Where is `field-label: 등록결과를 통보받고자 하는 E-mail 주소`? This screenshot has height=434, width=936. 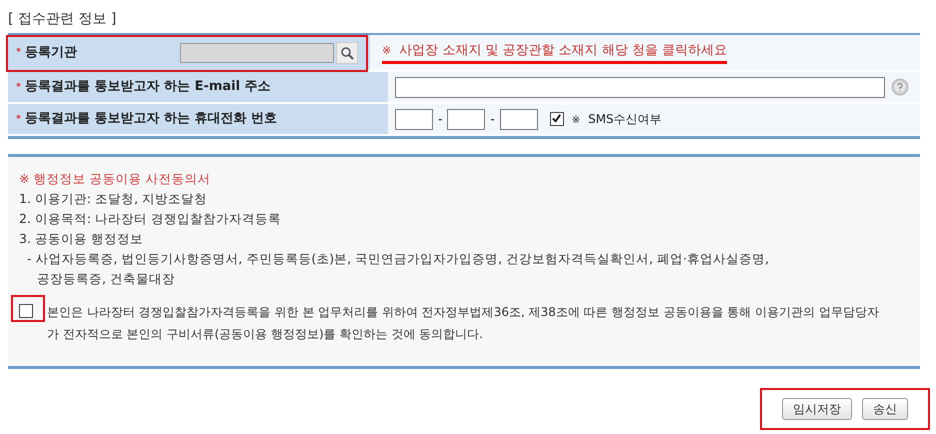
field-label: 등록결과를 통보받고자 하는 E-mail 주소 is located at coordinates (148, 87).